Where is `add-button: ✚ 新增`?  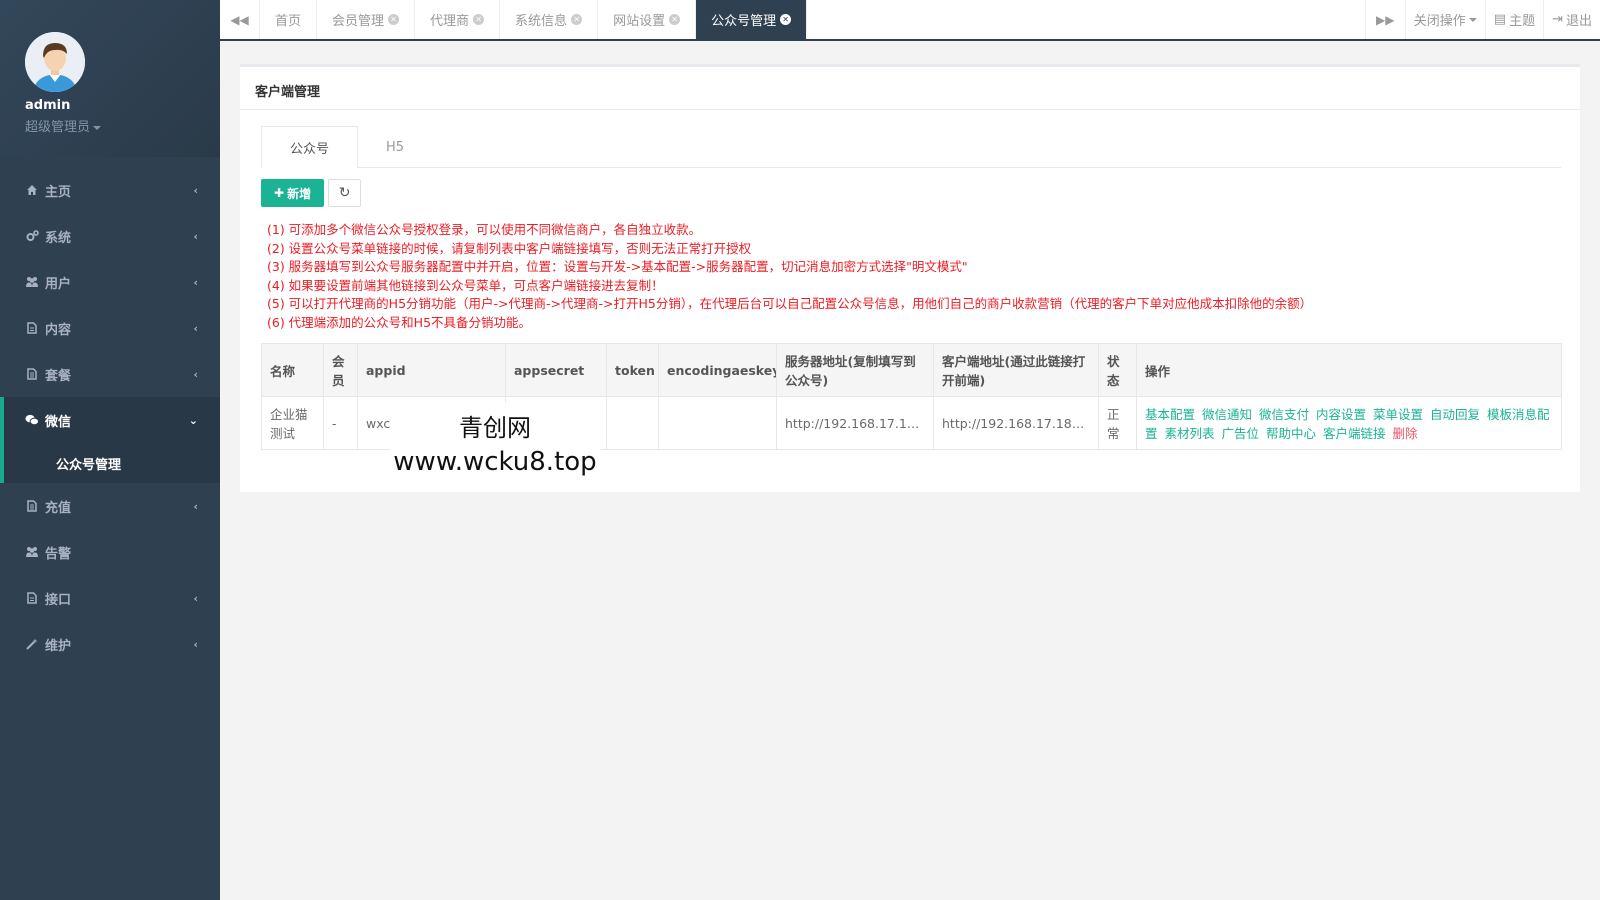
add-button: ✚ 新增 is located at coordinates (293, 193).